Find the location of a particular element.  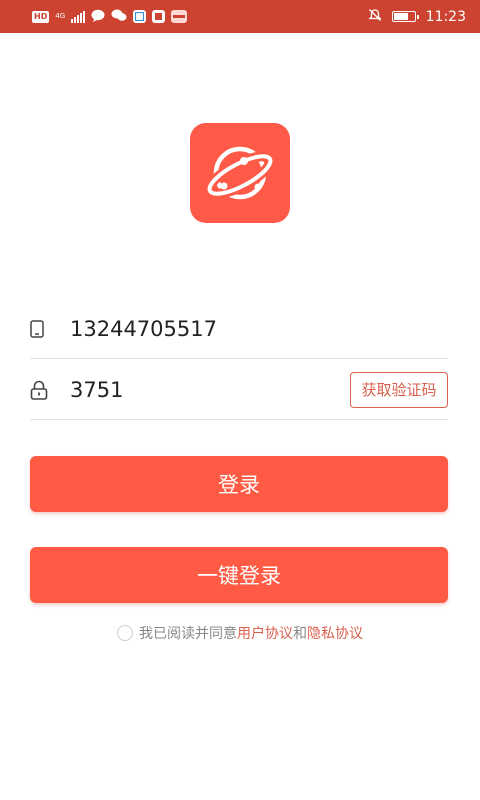

get-code-button: 获取验证码 is located at coordinates (399, 389).